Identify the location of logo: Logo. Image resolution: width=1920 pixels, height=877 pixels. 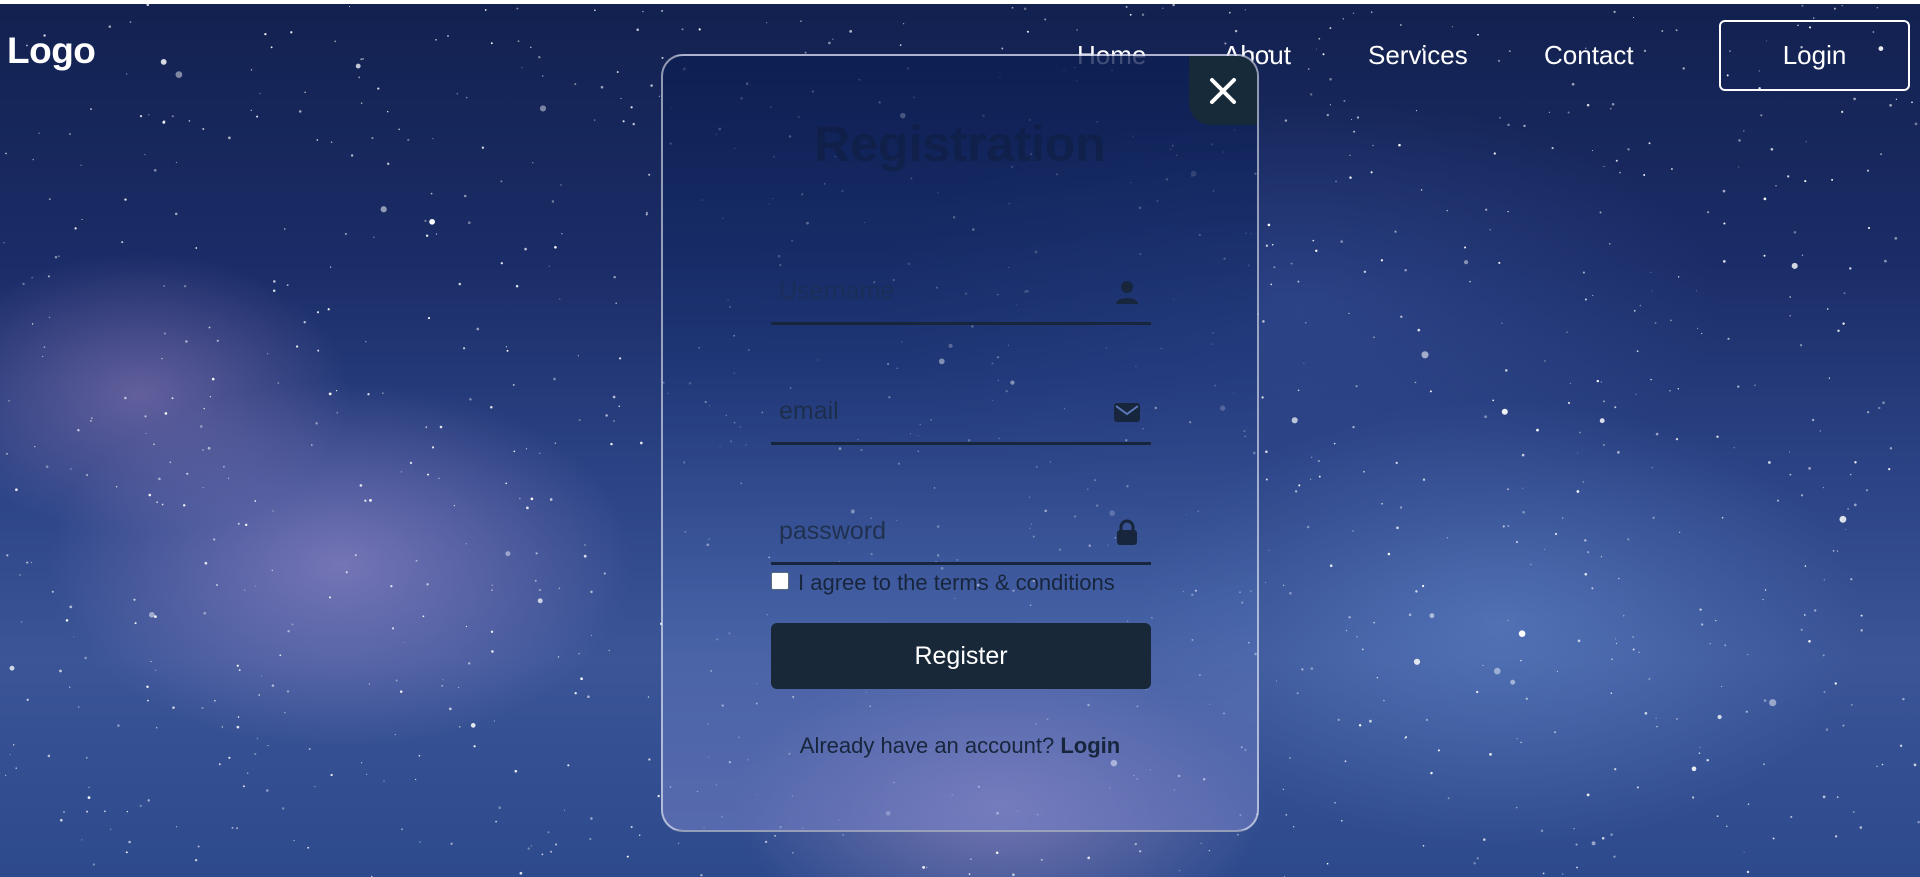
(51, 50).